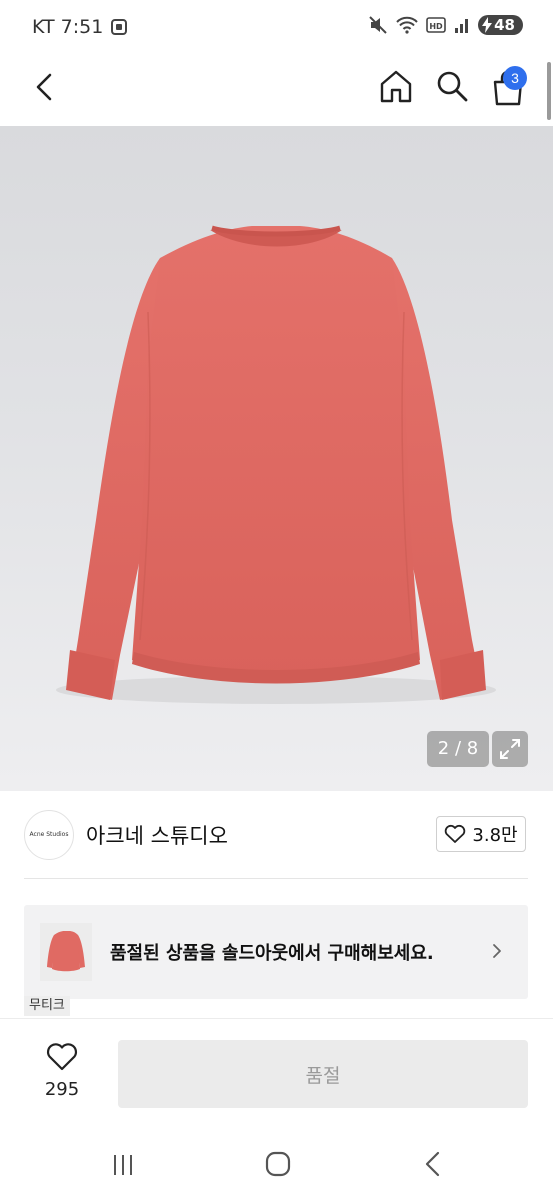  I want to click on scroll-indicator, so click(549, 91).